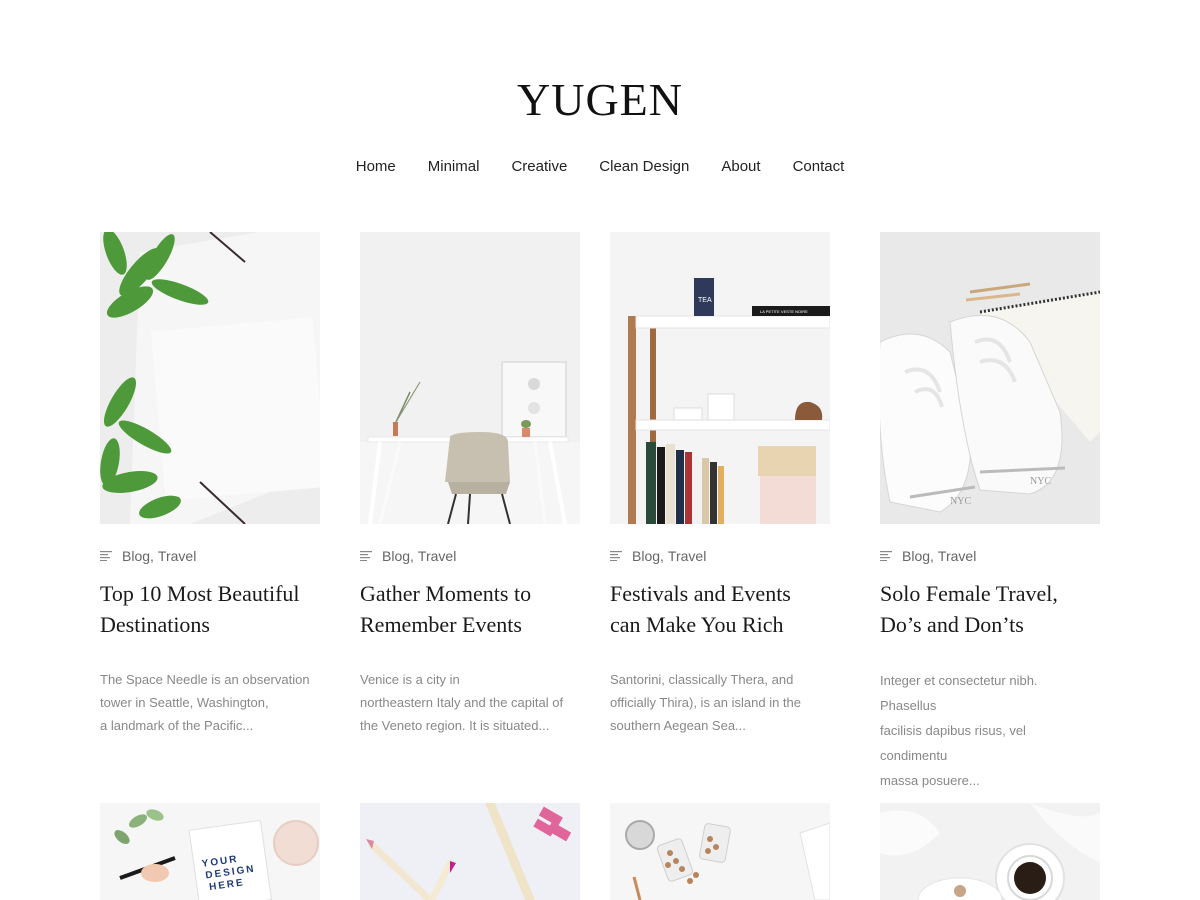  What do you see at coordinates (700, 593) in the screenshot?
I see `post-title-line: Festivals and Events` at bounding box center [700, 593].